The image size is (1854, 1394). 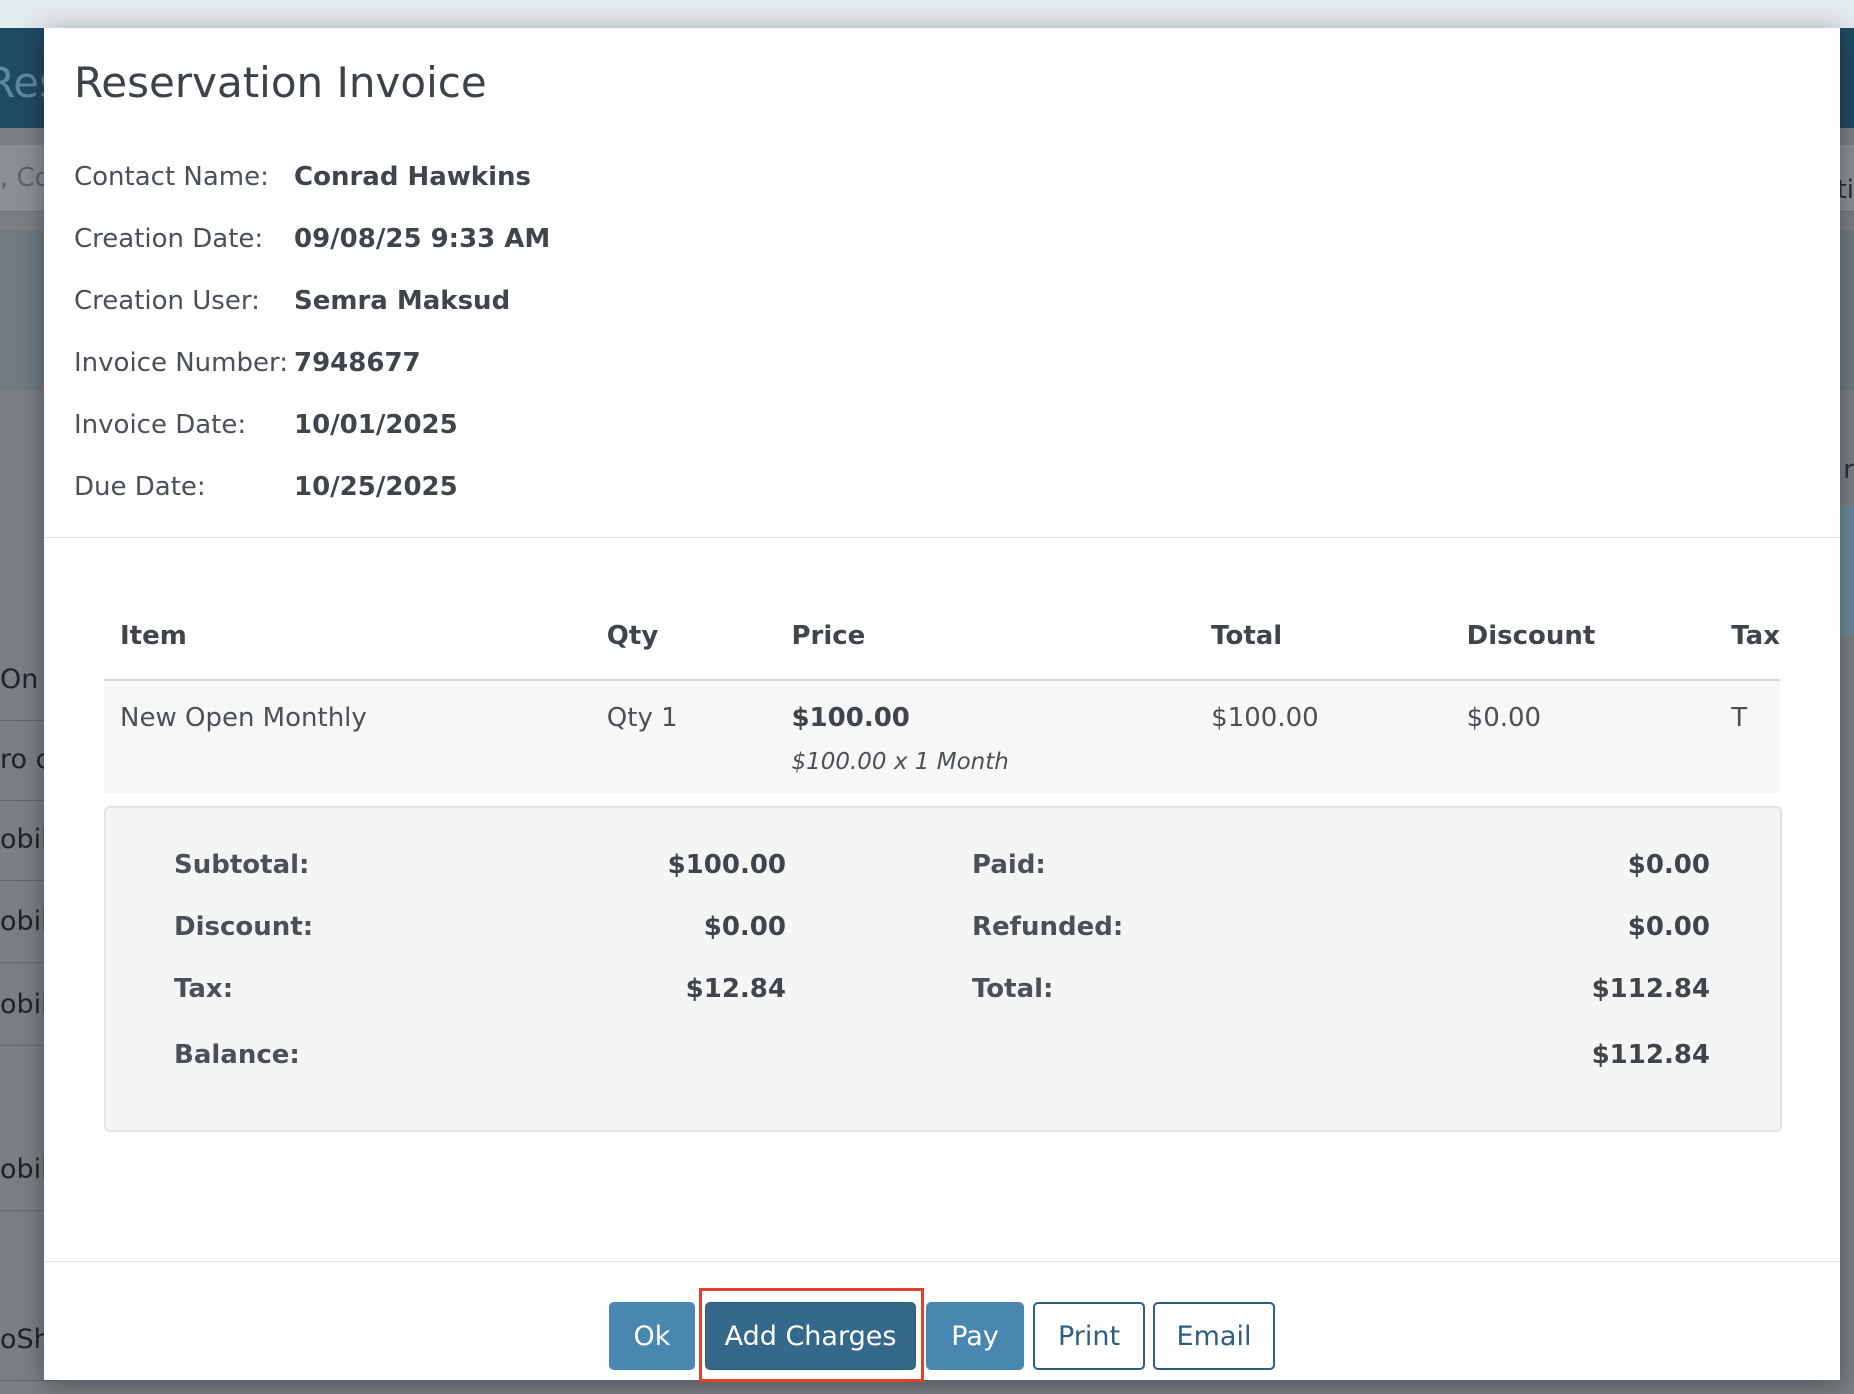 I want to click on info-row-invoice-number: Invoice Number: 7948677, so click(x=312, y=363).